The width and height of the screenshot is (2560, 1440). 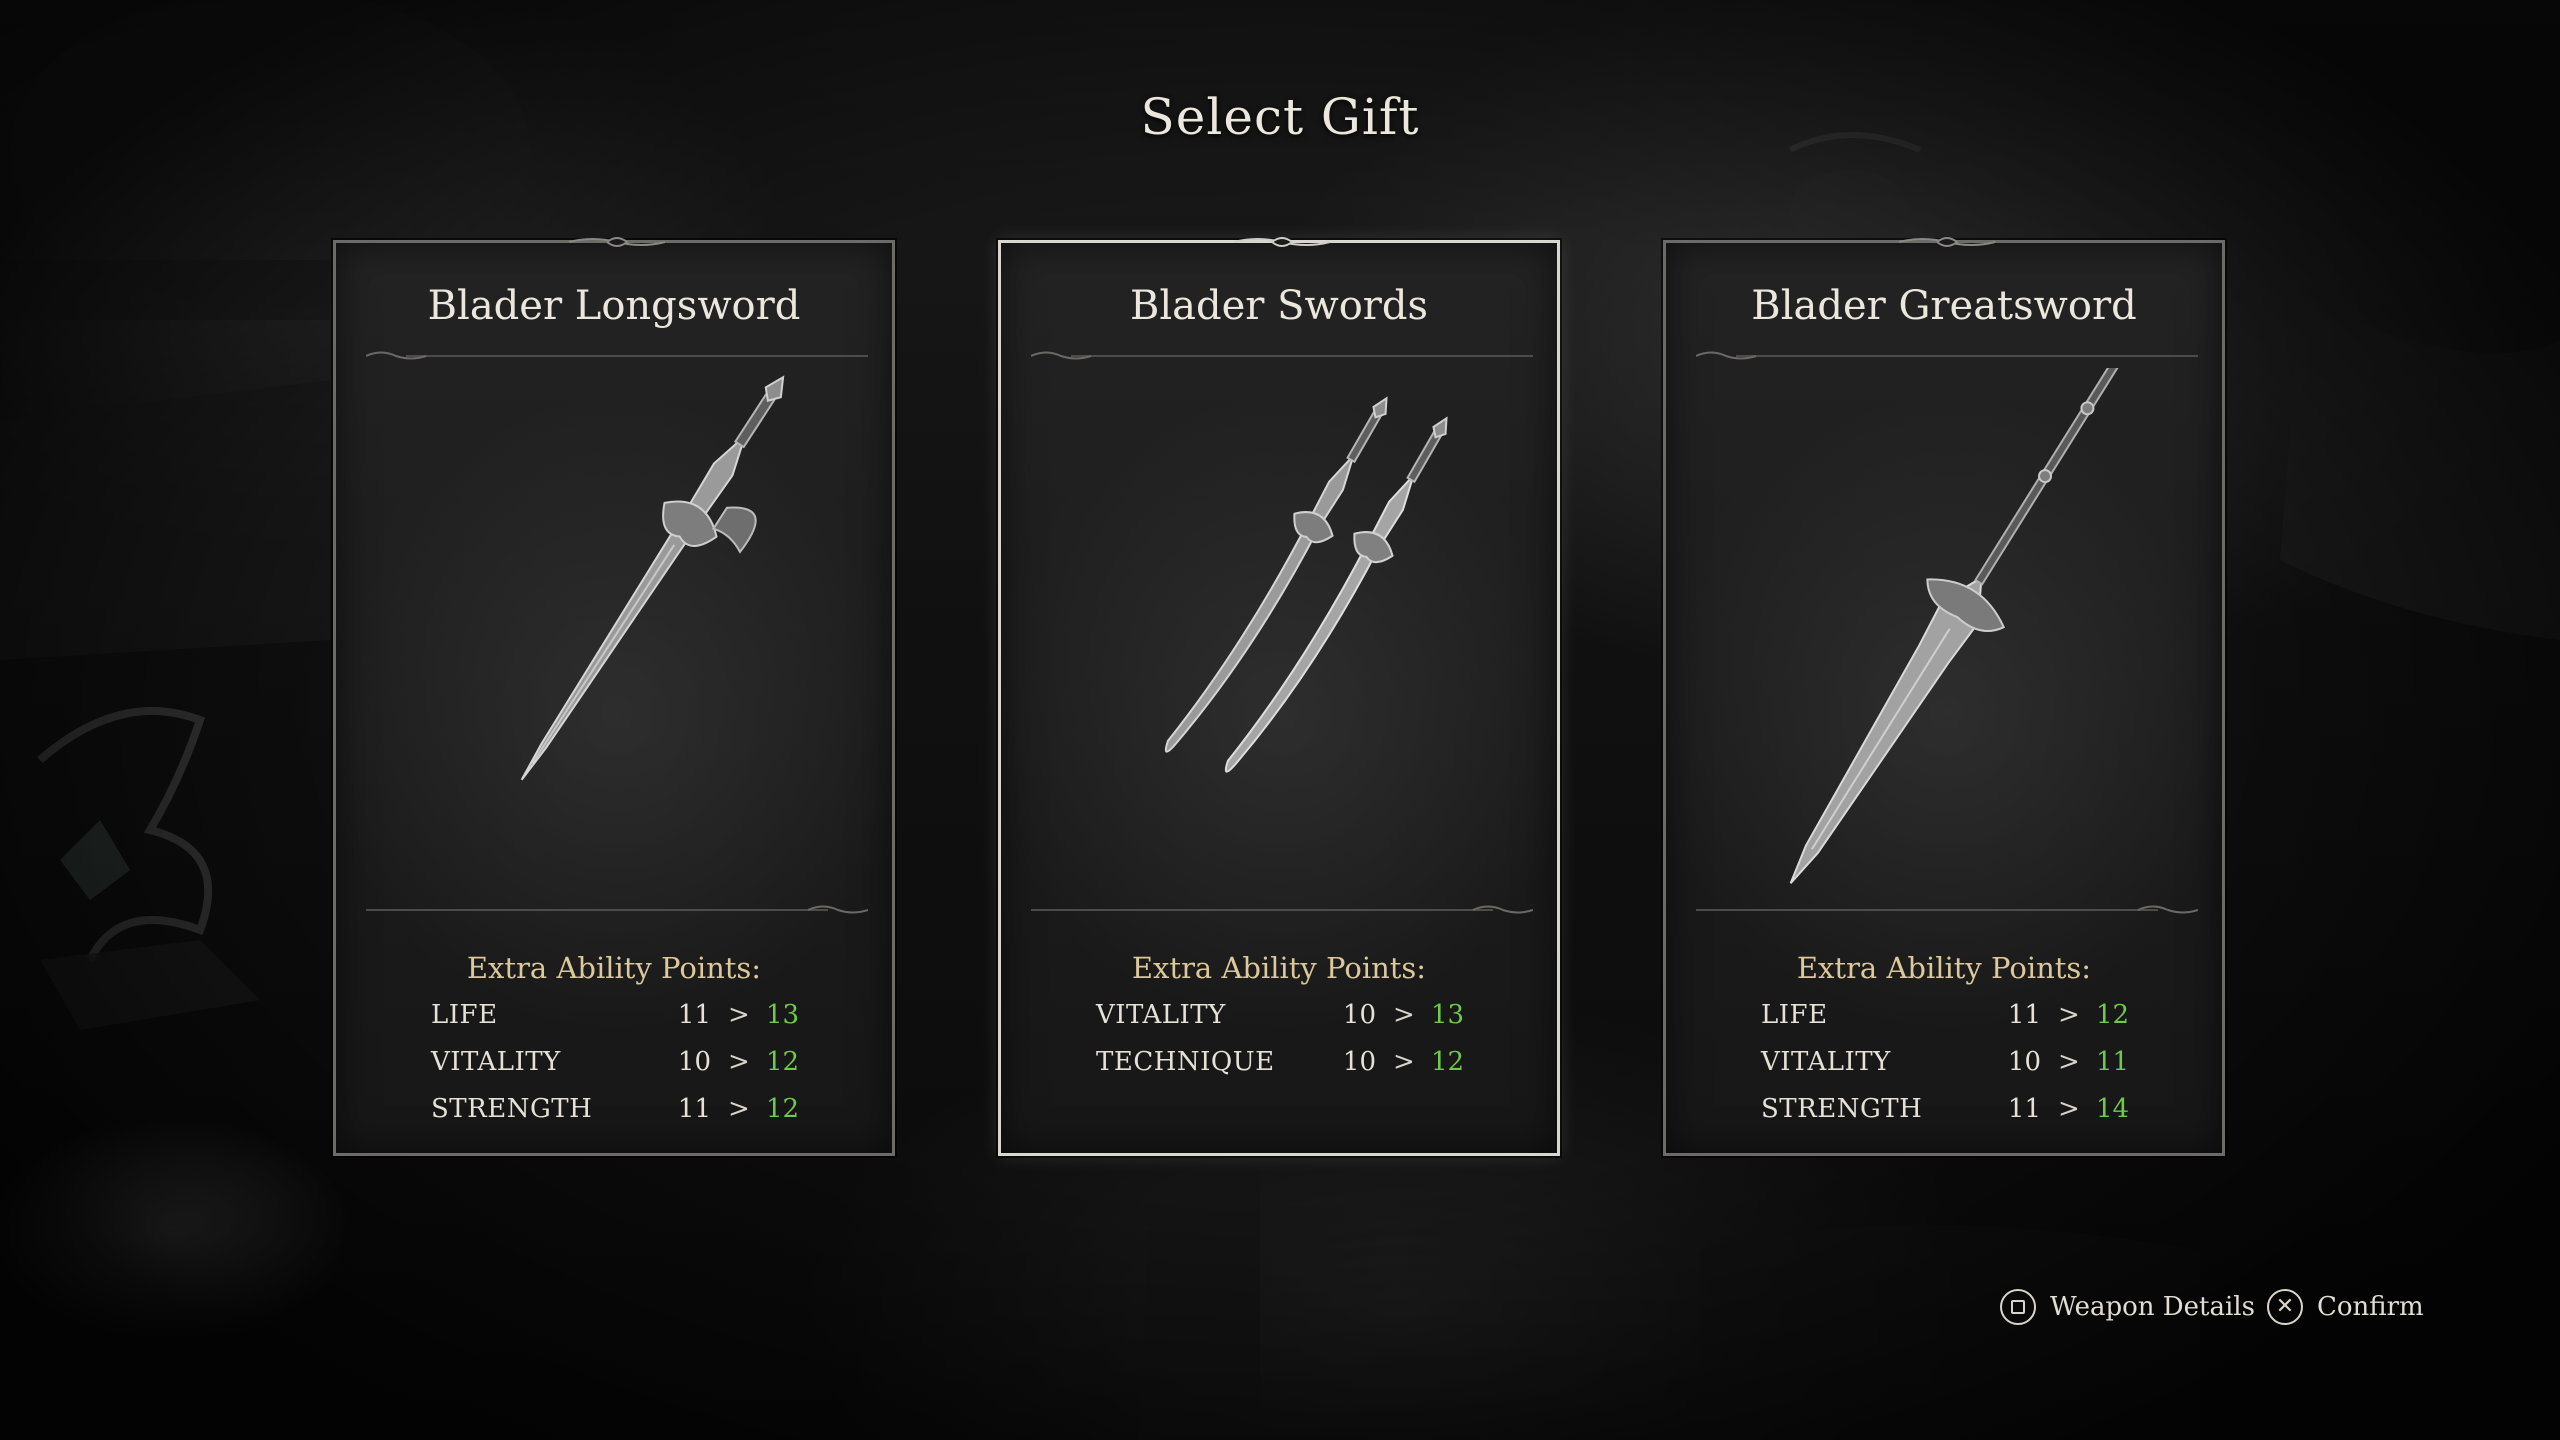 What do you see at coordinates (2284, 1307) in the screenshot?
I see `cross-button-icon: ✕` at bounding box center [2284, 1307].